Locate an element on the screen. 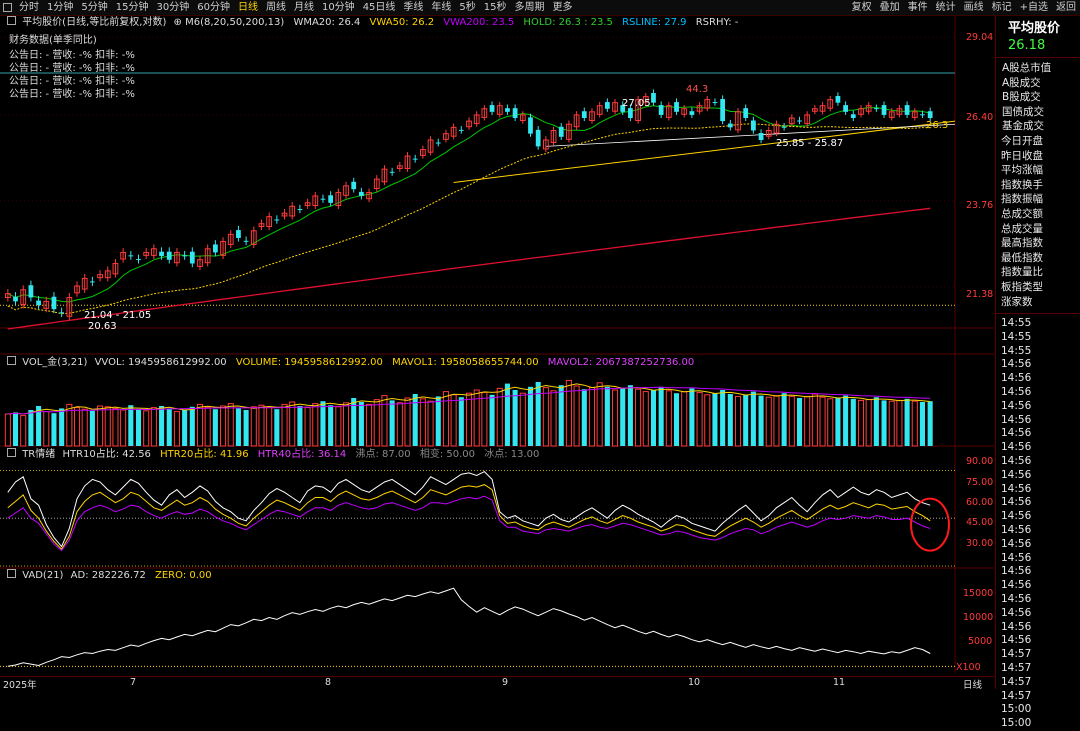  price-axis-label: 21.38 is located at coordinates (980, 294).